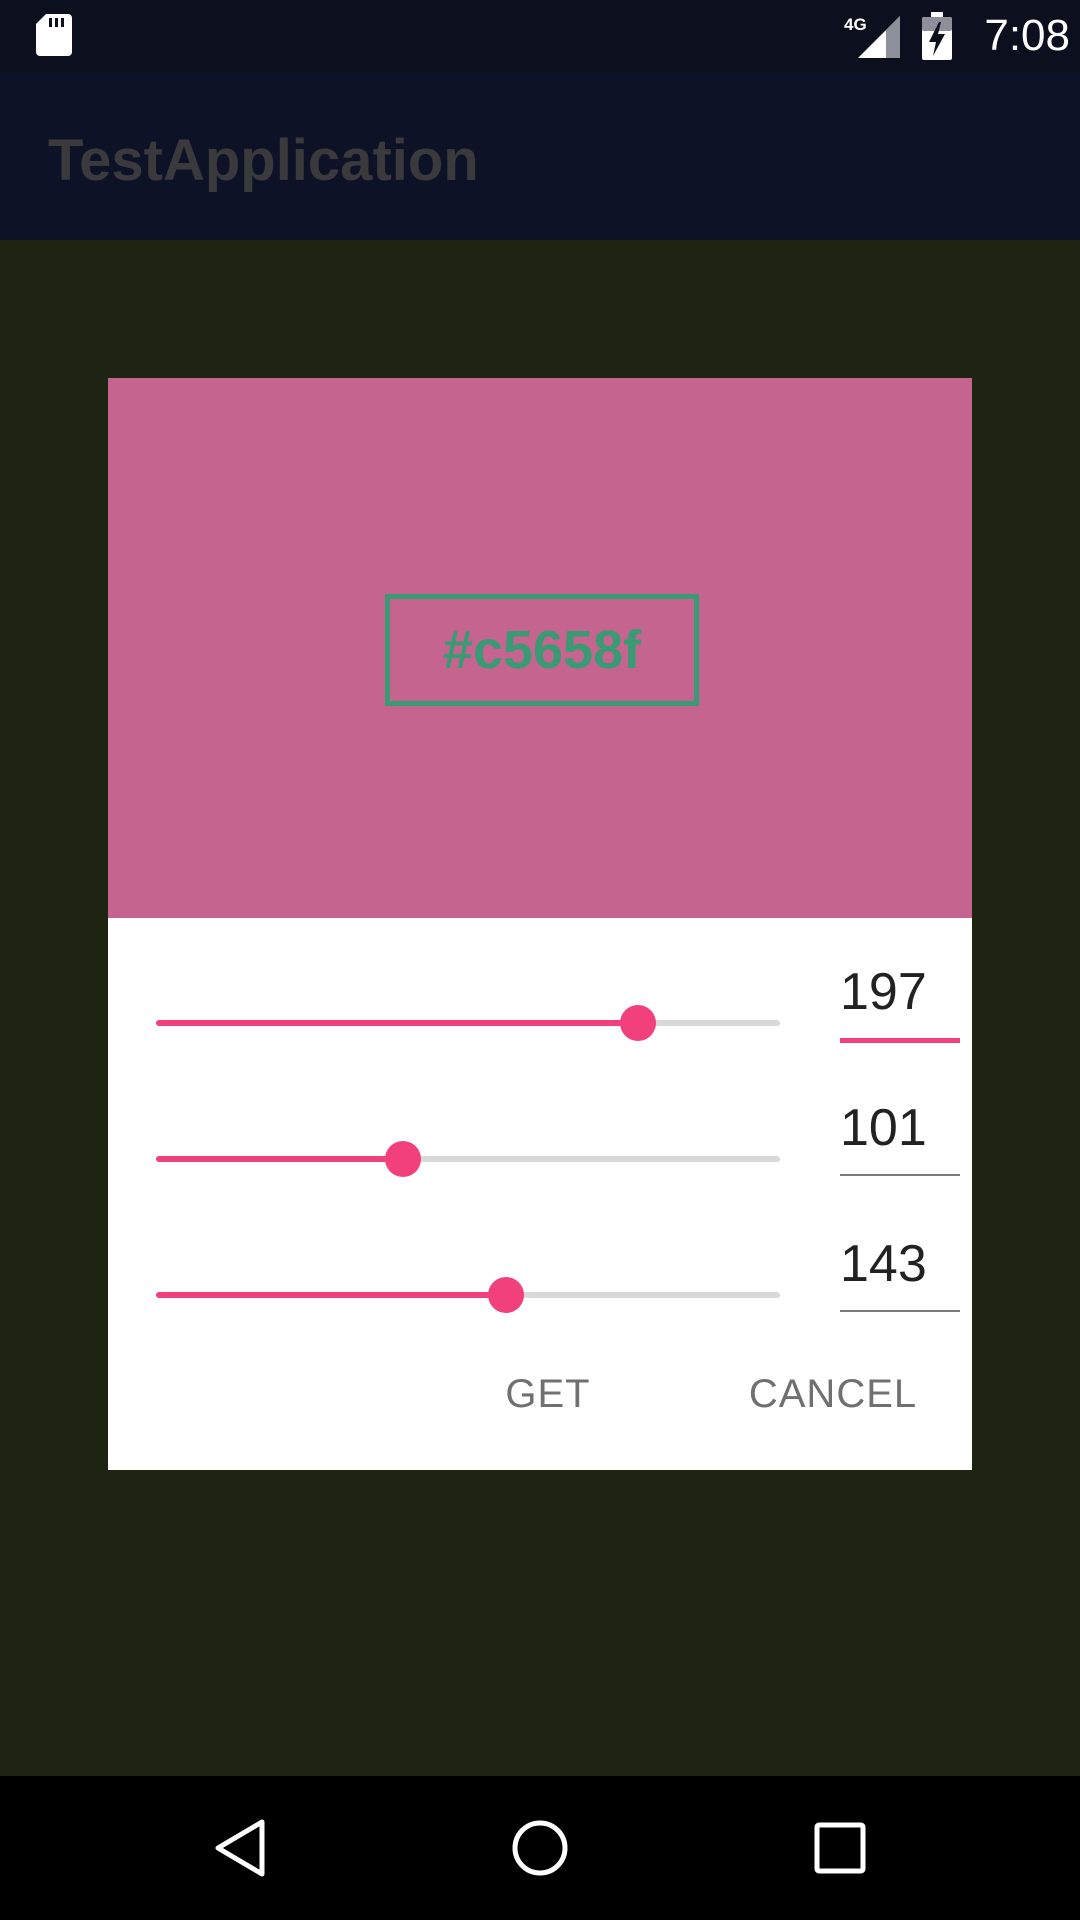 This screenshot has width=1080, height=1920. I want to click on home-icon, so click(540, 1848).